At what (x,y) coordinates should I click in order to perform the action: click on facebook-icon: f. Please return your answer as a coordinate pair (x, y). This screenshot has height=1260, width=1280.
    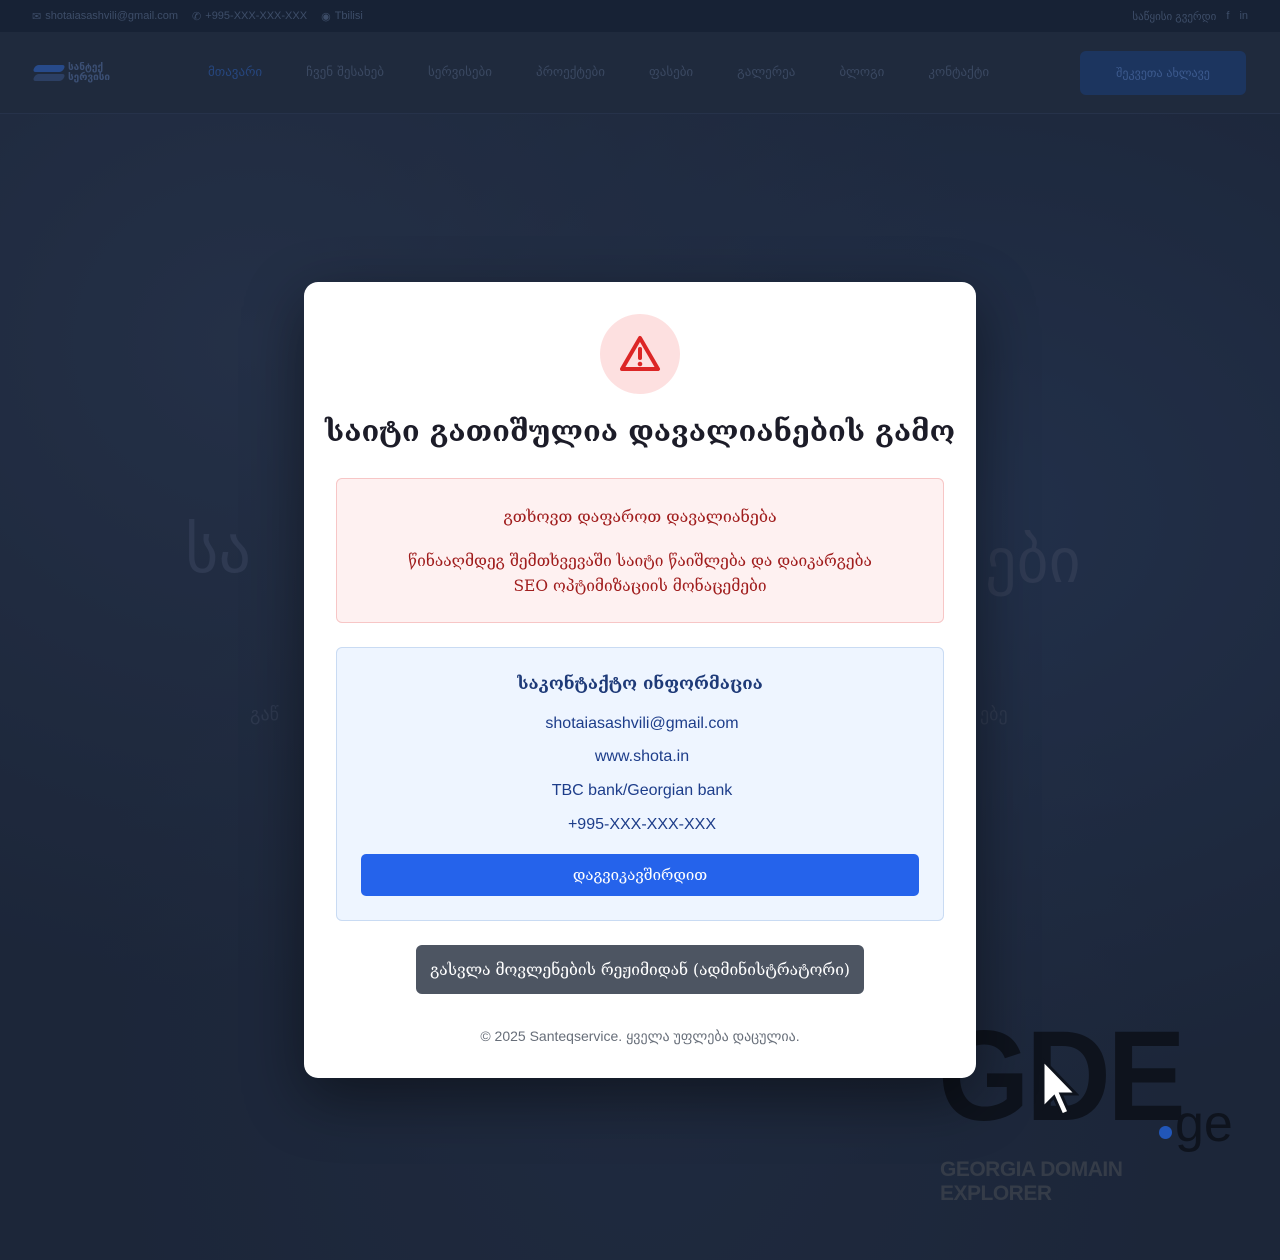
    Looking at the image, I should click on (1227, 16).